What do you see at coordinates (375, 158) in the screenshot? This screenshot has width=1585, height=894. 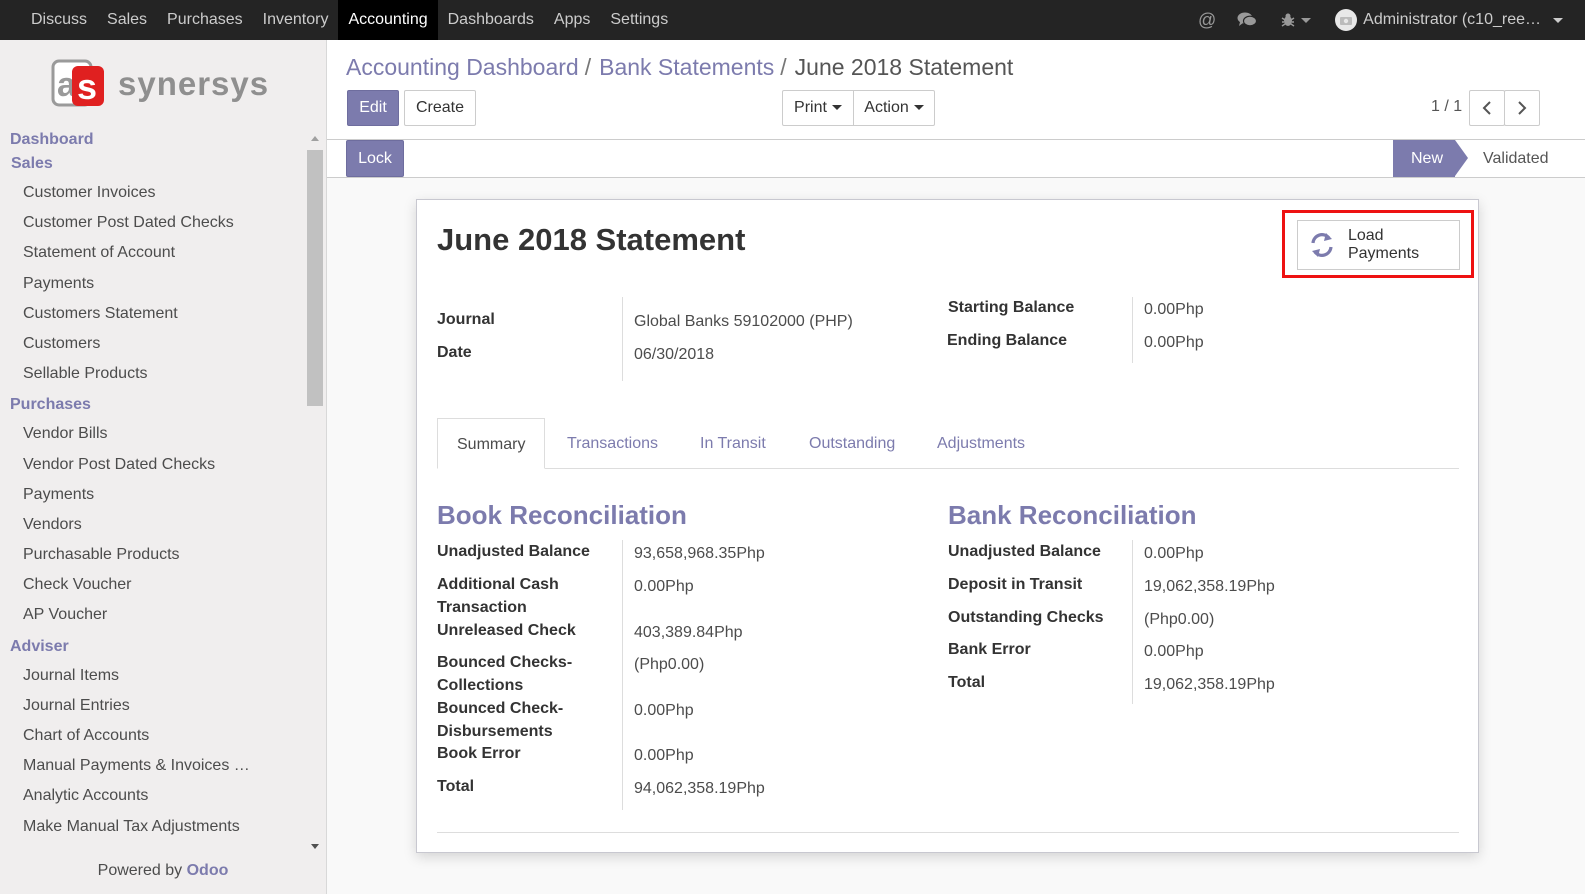 I see `lock-button: Lock` at bounding box center [375, 158].